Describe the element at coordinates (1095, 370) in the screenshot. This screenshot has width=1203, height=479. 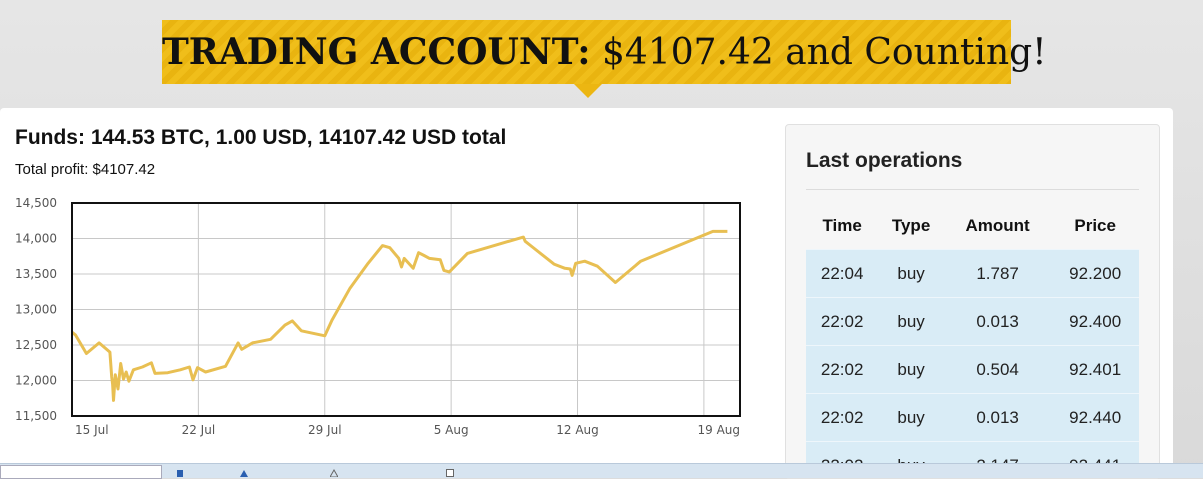
I see `cell-price: 92.401` at that location.